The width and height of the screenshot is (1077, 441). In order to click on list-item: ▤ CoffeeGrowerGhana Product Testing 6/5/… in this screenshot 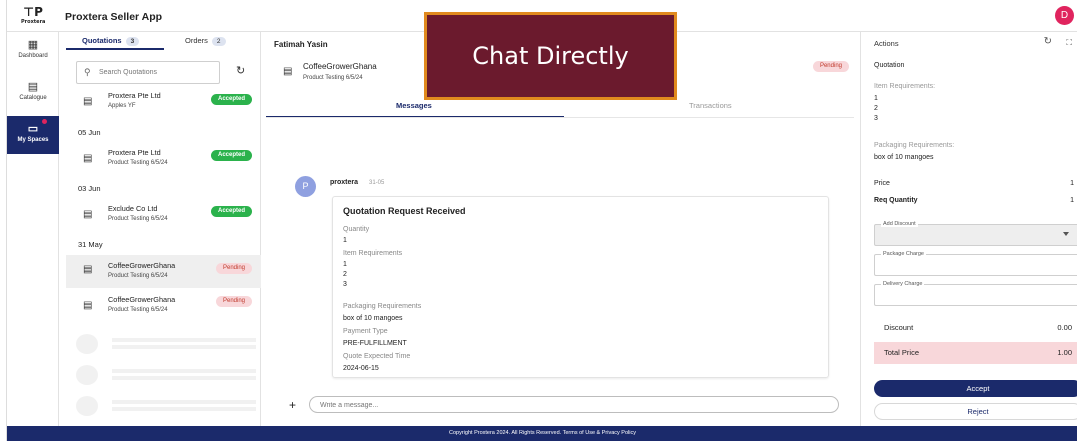, I will do `click(163, 306)`.